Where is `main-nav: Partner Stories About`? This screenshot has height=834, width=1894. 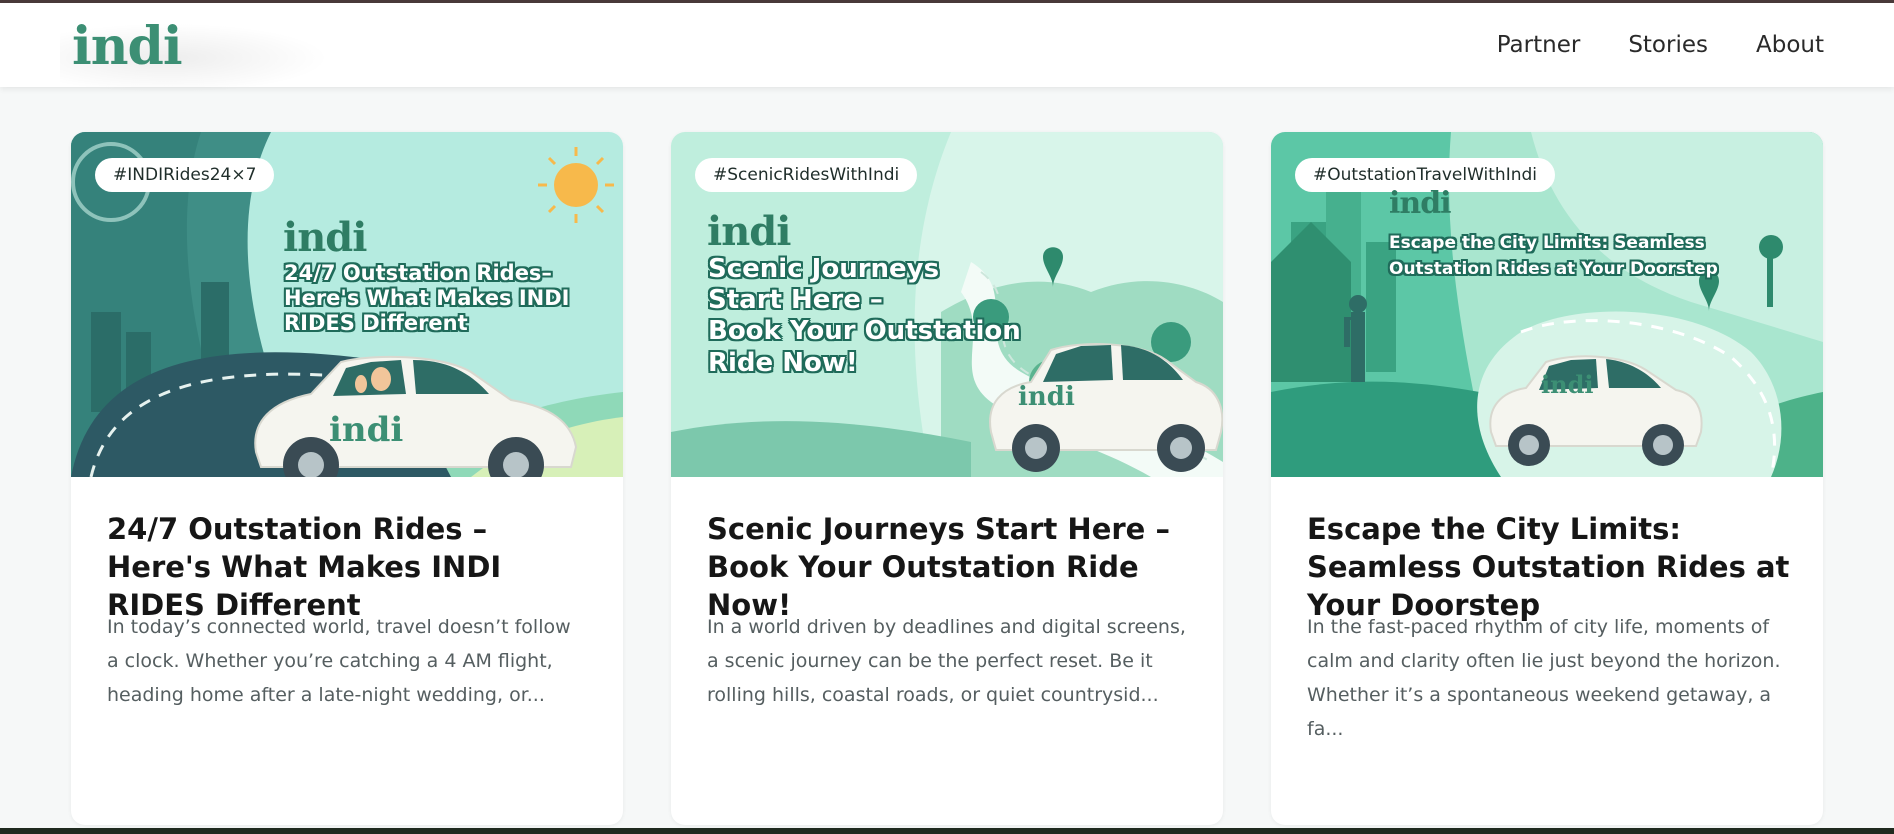 main-nav: Partner Stories About is located at coordinates (1660, 45).